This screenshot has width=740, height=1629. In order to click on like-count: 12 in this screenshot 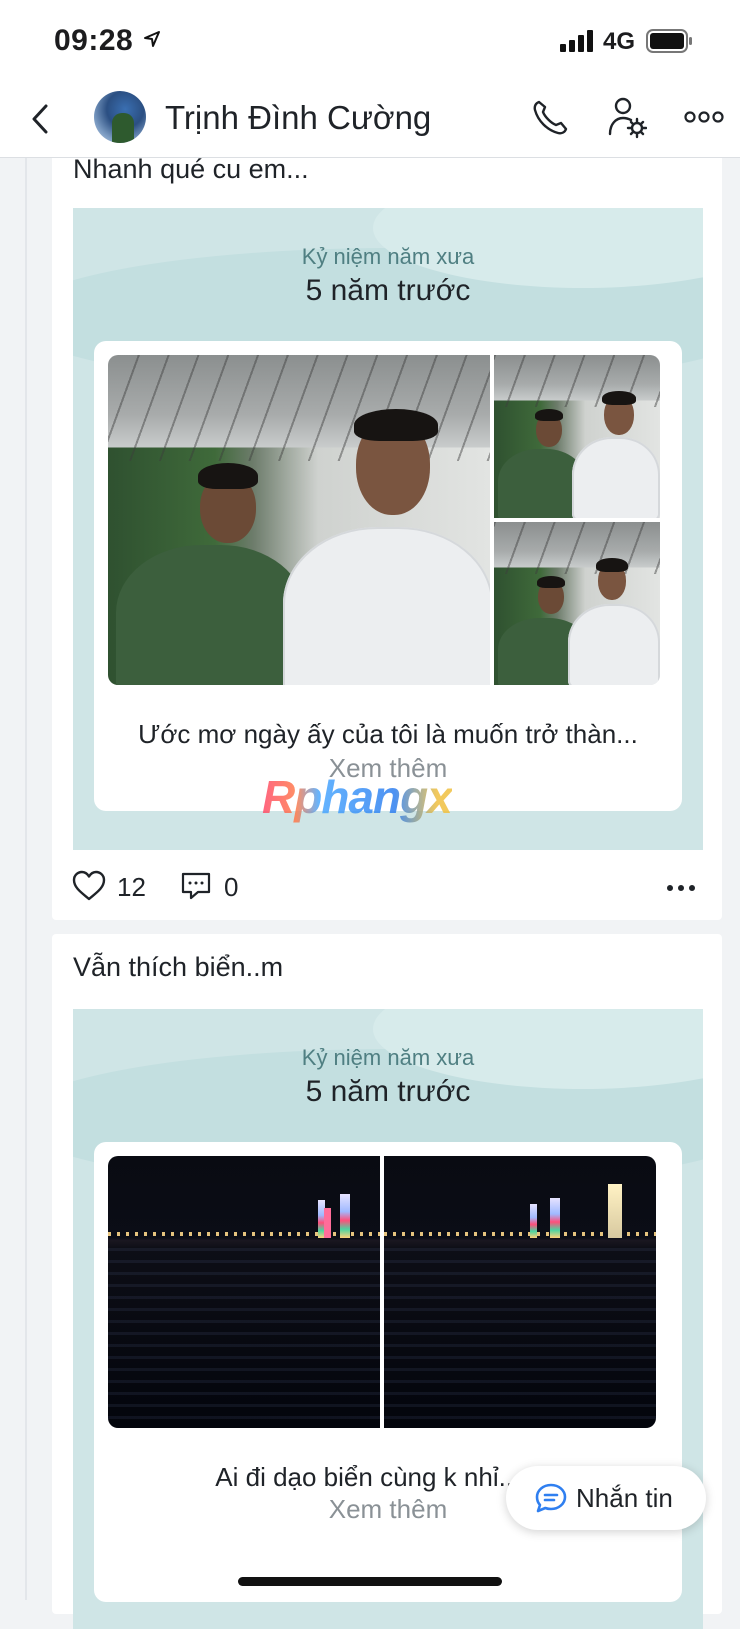, I will do `click(131, 887)`.